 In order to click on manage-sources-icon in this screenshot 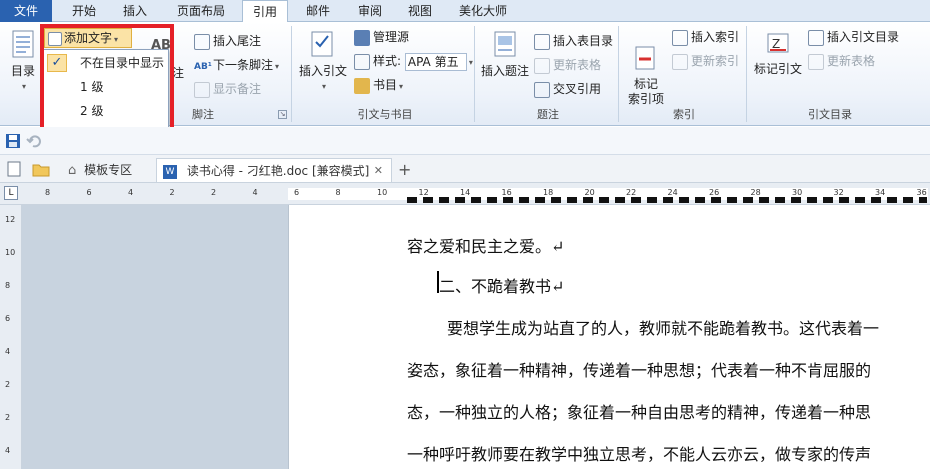, I will do `click(362, 37)`.